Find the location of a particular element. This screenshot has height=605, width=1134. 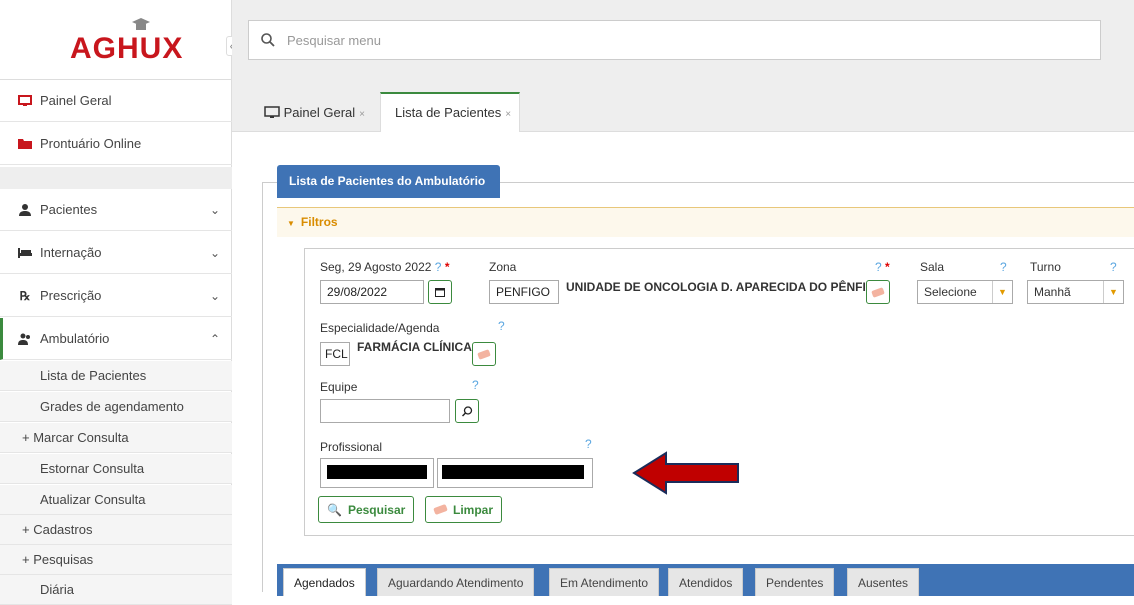

date-label: Seg, 29 Agosto 2022 ? * is located at coordinates (385, 267).